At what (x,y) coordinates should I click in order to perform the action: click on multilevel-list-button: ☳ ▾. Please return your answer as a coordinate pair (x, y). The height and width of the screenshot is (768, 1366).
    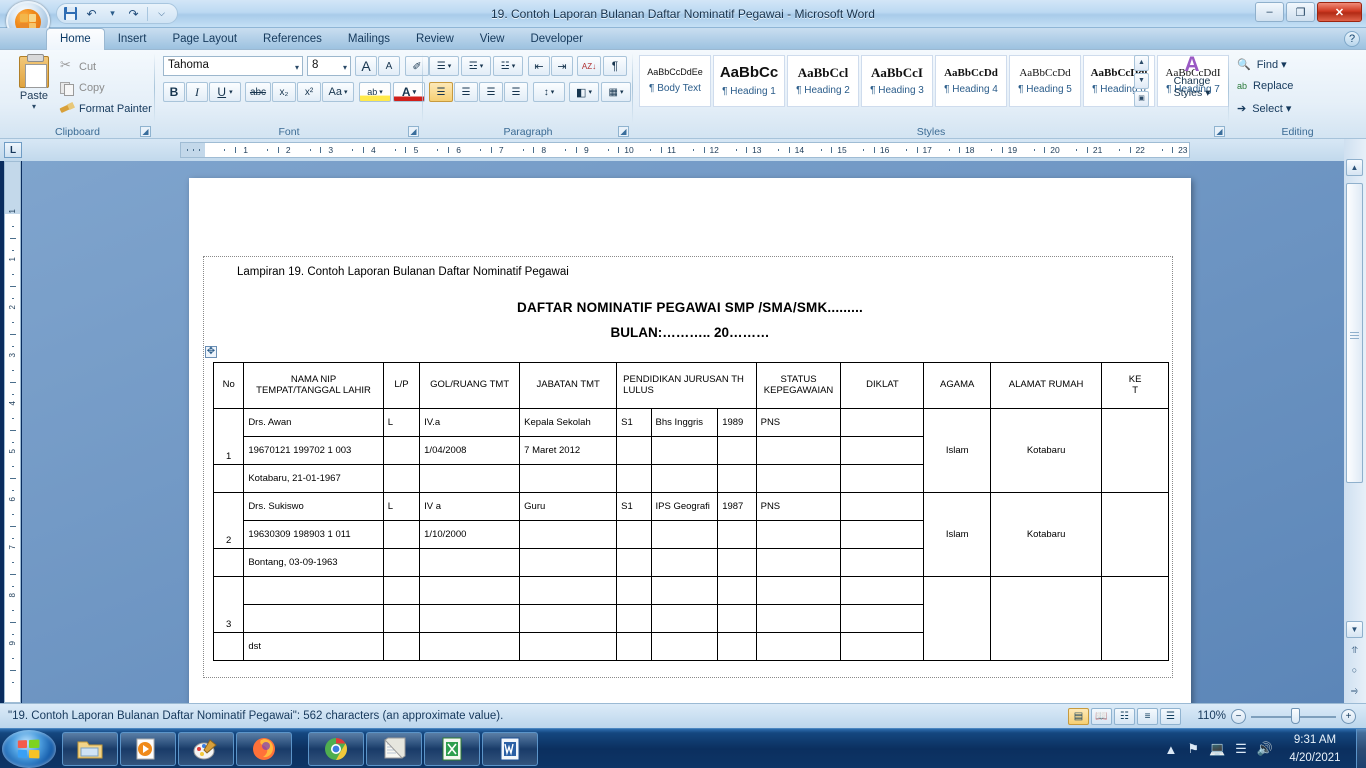
    Looking at the image, I should click on (508, 66).